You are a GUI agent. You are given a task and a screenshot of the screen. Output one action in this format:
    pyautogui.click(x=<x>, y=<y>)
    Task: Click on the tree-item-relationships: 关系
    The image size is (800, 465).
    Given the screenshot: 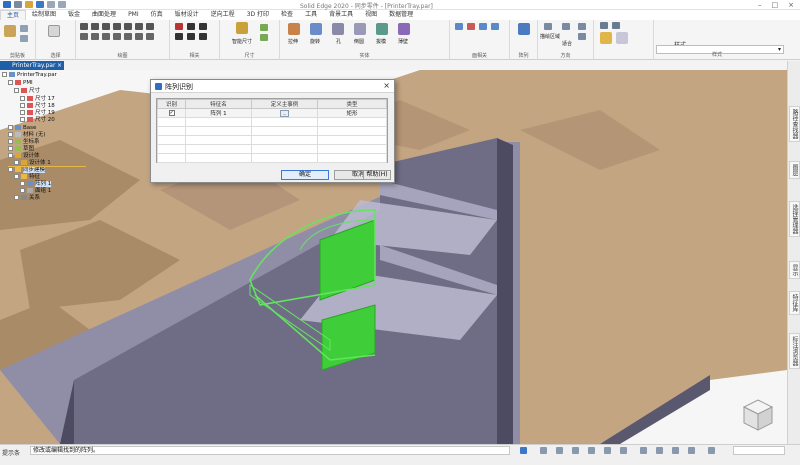 What is the action you would take?
    pyautogui.click(x=27, y=198)
    